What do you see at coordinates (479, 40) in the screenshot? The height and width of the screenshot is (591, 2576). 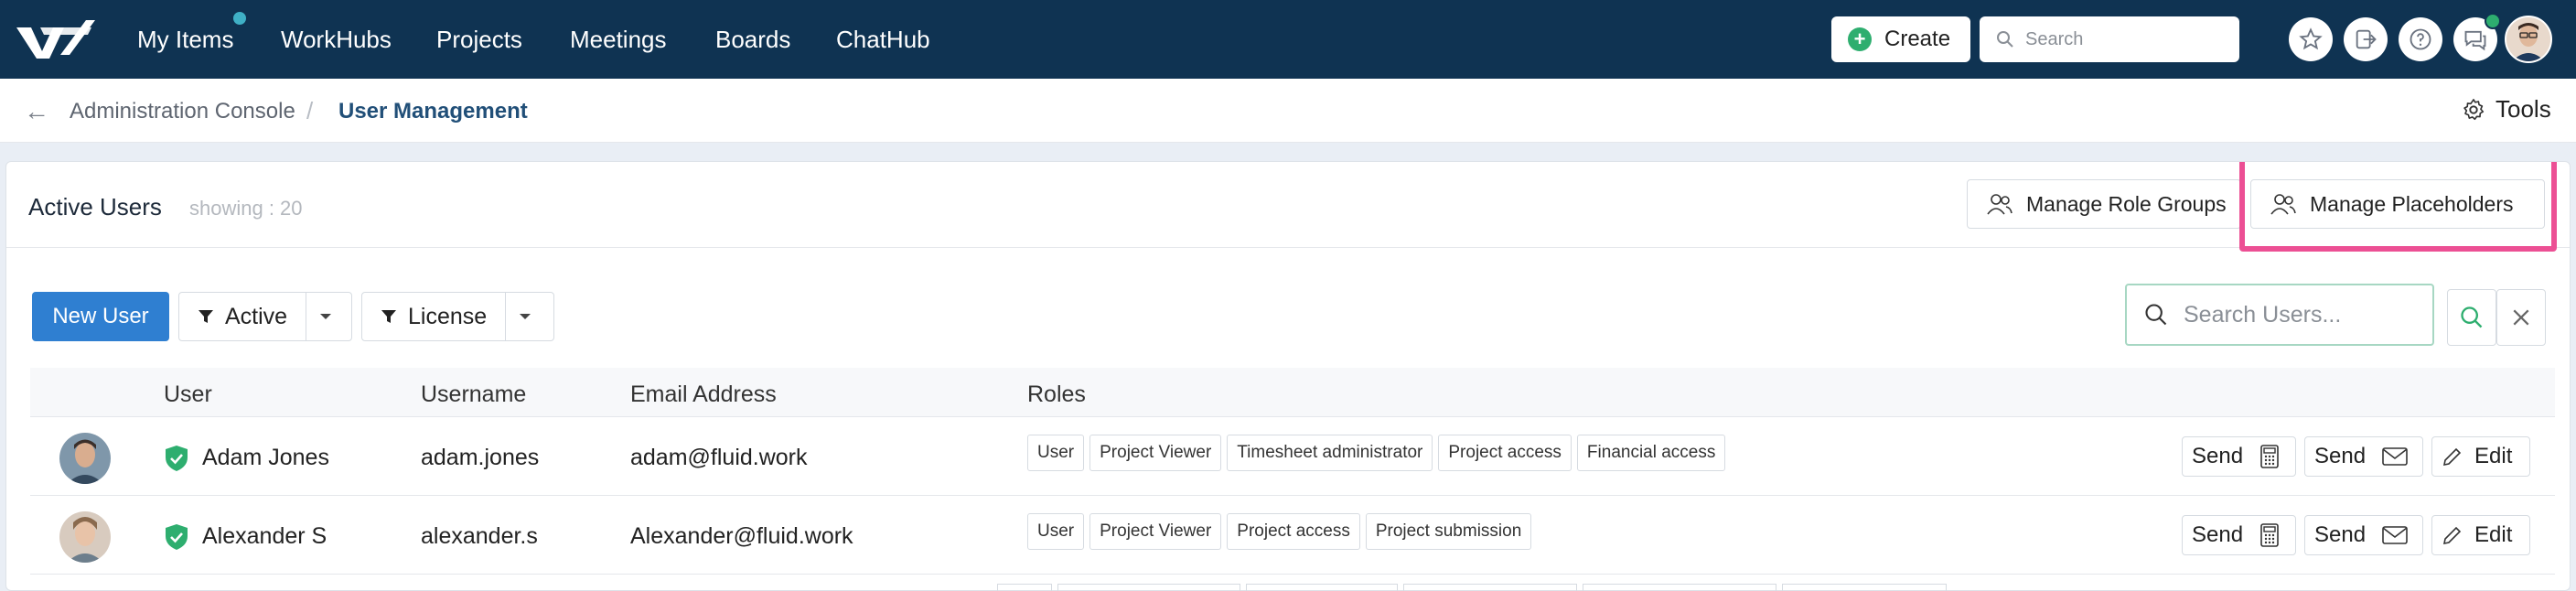 I see `nav-projects: Projects` at bounding box center [479, 40].